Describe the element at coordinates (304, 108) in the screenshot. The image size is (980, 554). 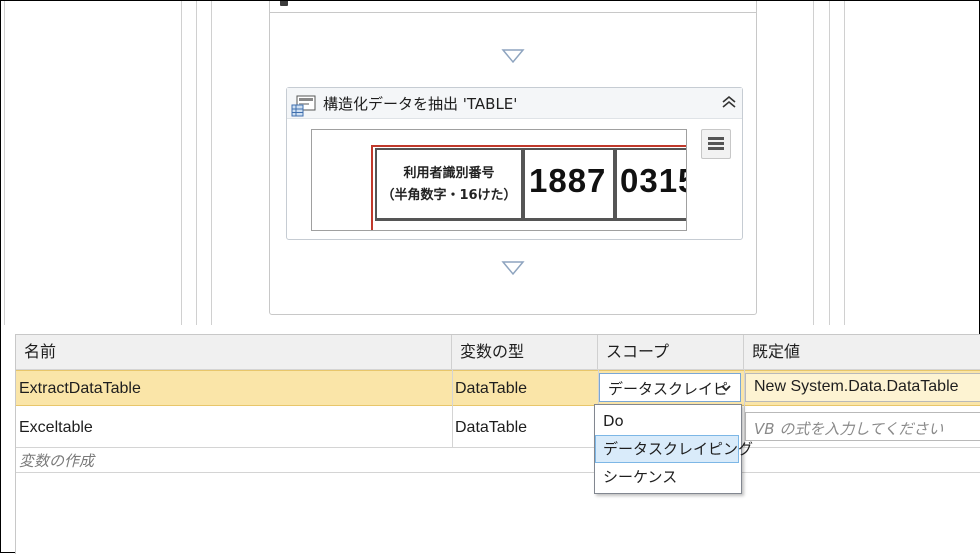
I see `extract-table-icon` at that location.